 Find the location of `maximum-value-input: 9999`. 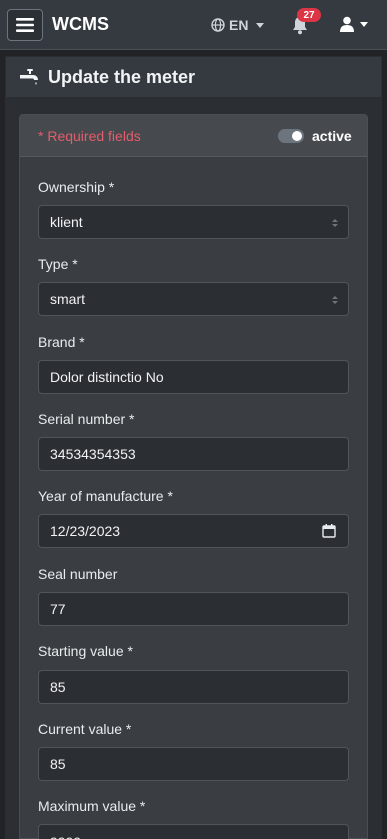

maximum-value-input: 9999 is located at coordinates (193, 831).